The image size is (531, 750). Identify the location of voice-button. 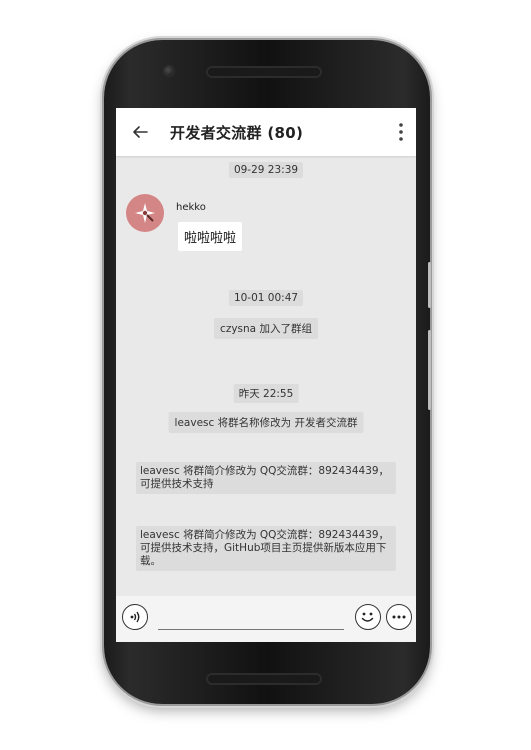
(135, 617).